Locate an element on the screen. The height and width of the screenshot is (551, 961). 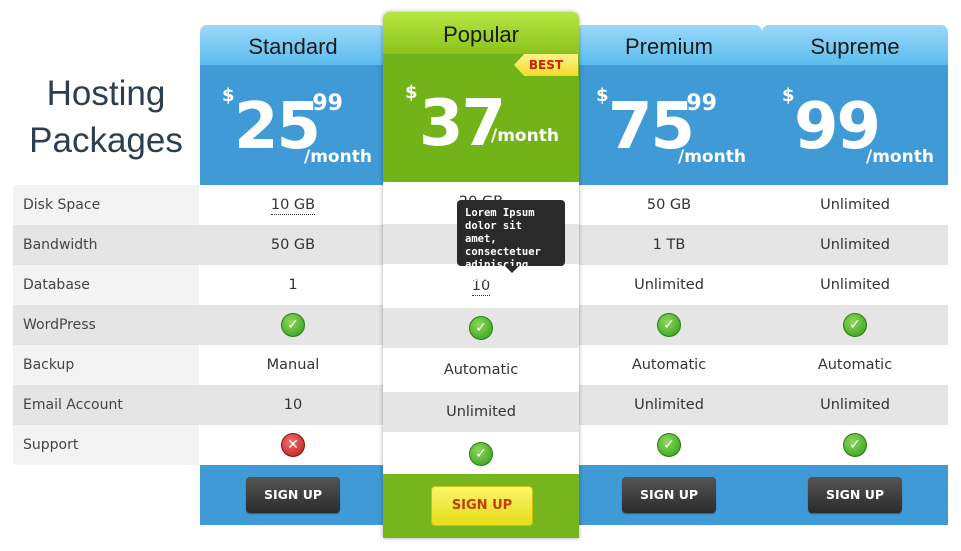
plan-supreme-name: Supreme is located at coordinates (855, 45).